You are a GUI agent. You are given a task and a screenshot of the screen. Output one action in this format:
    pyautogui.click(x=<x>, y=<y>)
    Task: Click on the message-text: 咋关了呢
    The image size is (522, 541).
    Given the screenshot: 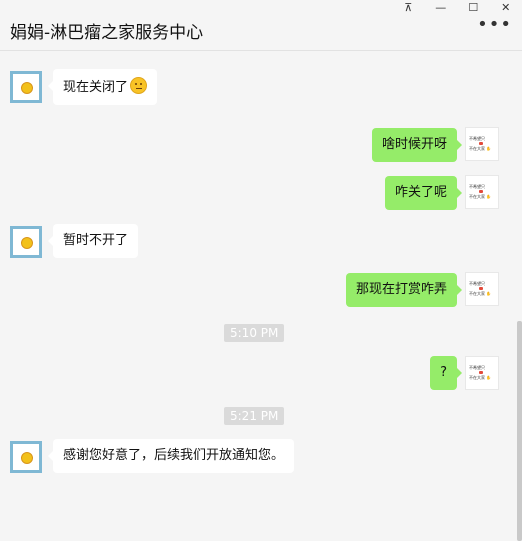 What is the action you would take?
    pyautogui.click(x=421, y=192)
    